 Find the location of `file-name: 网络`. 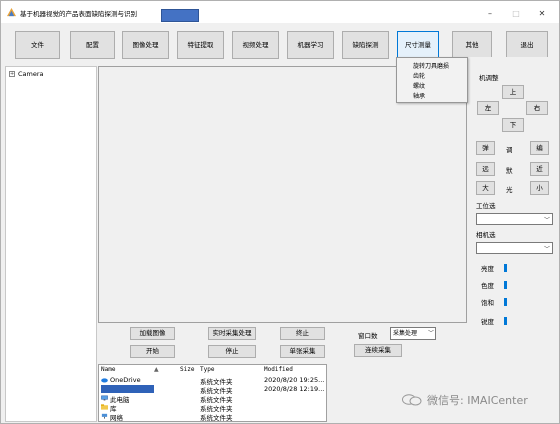

file-name: 网络 is located at coordinates (116, 418).